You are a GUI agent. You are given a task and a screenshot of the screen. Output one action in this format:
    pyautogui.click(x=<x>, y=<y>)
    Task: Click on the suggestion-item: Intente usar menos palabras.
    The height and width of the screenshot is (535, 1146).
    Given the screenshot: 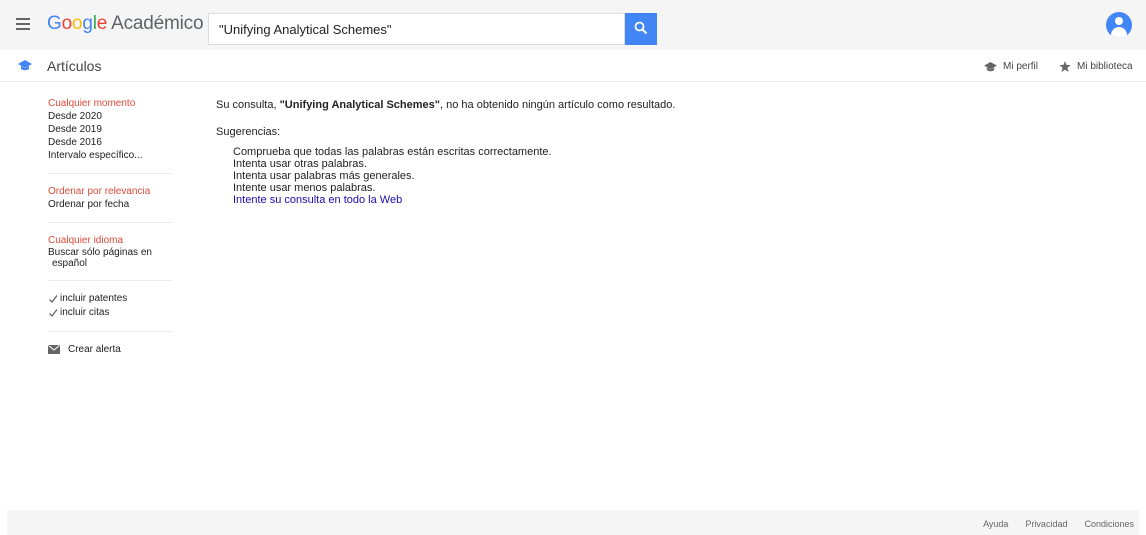 What is the action you would take?
    pyautogui.click(x=304, y=188)
    